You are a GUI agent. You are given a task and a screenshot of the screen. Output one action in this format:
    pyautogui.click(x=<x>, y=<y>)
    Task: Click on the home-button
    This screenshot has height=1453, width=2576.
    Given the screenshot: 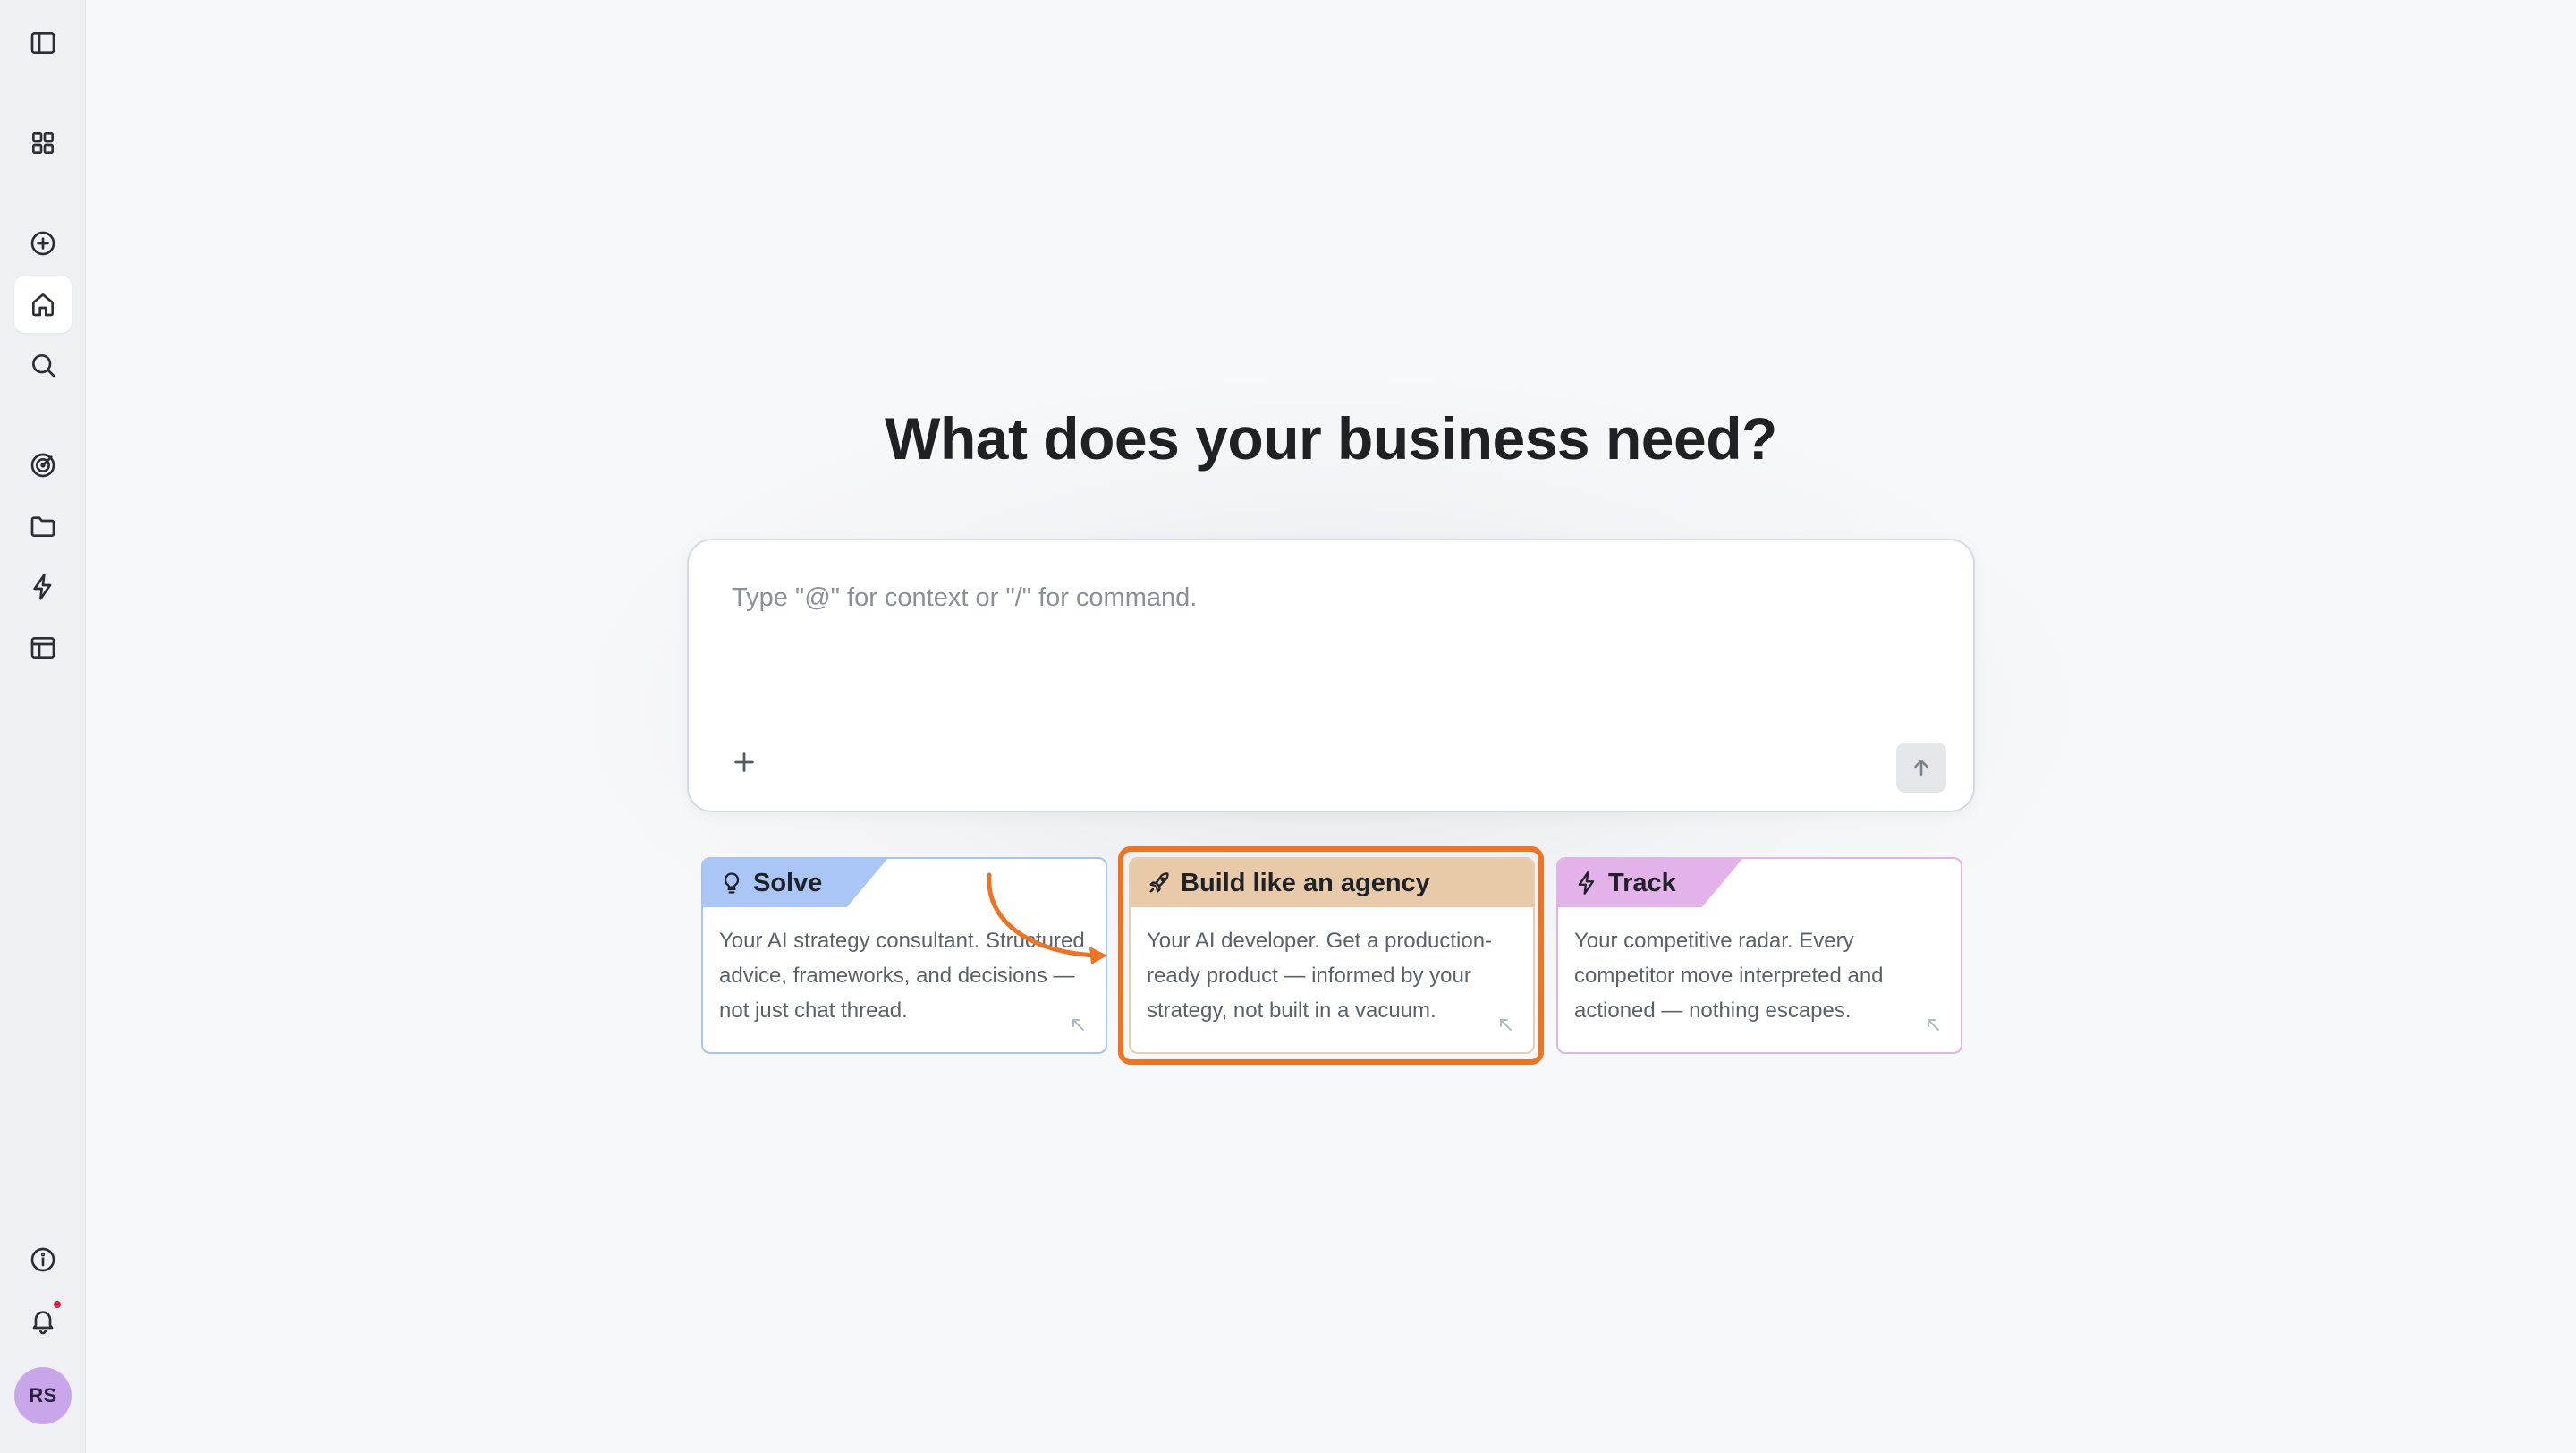 What is the action you would take?
    pyautogui.click(x=43, y=304)
    